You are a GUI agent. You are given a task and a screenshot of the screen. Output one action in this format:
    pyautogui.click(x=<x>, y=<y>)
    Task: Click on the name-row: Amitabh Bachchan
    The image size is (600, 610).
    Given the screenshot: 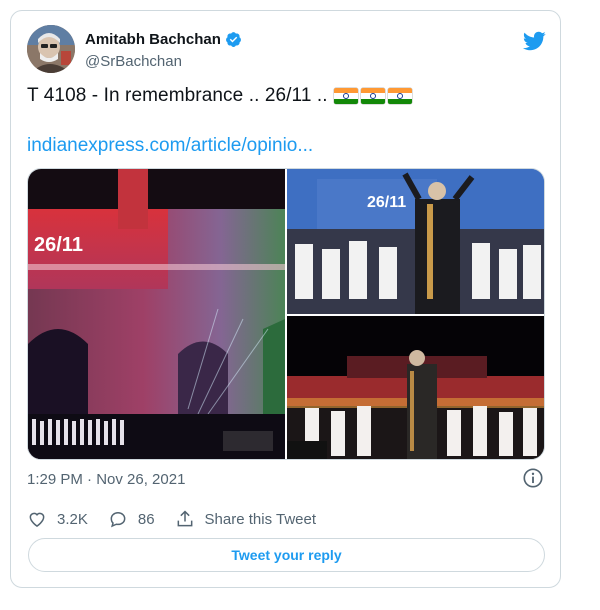 What is the action you would take?
    pyautogui.click(x=163, y=39)
    